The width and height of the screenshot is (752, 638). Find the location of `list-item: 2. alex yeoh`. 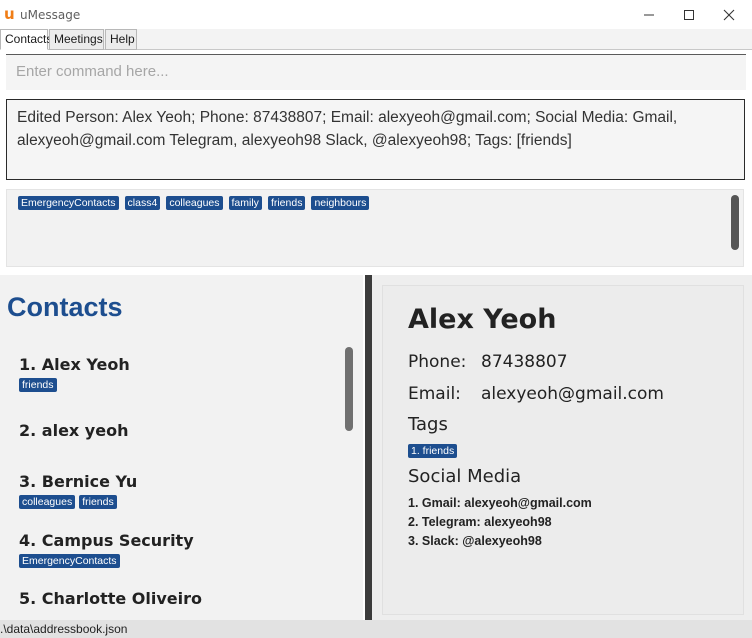

list-item: 2. alex yeoh is located at coordinates (73, 430).